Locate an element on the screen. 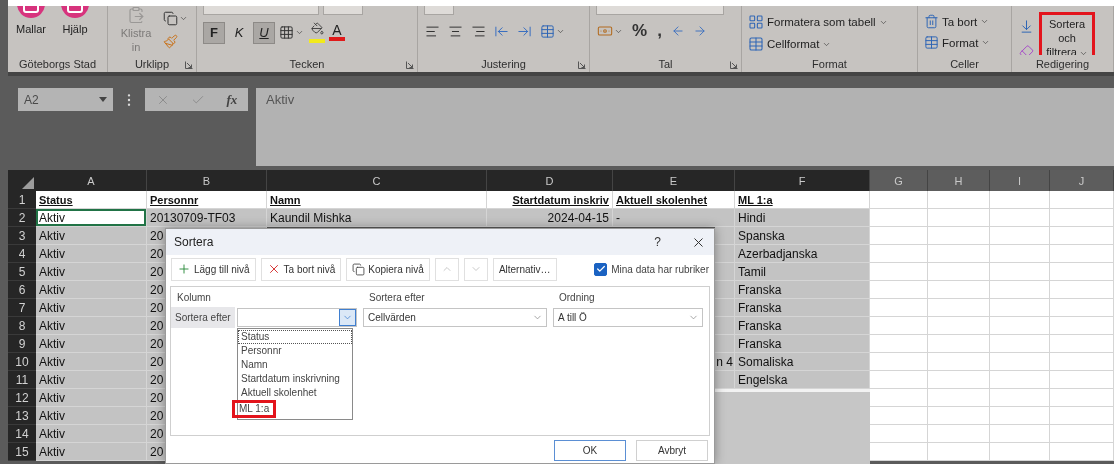 Image resolution: width=1114 pixels, height=464 pixels. level-label: Sortera efter is located at coordinates (203, 317).